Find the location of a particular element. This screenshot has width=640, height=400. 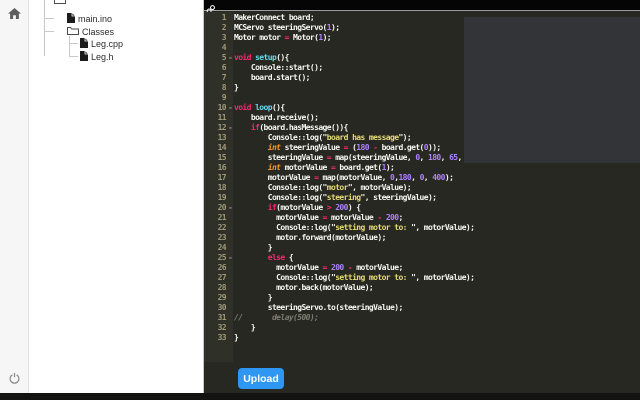

code-line: Console::log("steering", steeringValue); is located at coordinates (437, 198).